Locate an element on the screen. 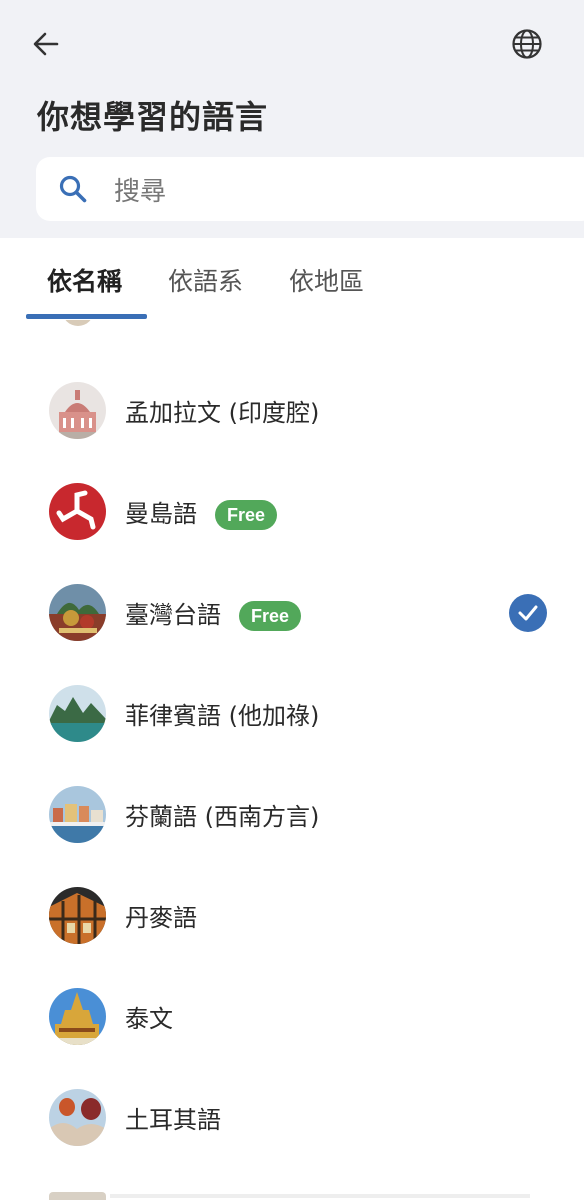  list-item: 丹麥語 is located at coordinates (292, 915).